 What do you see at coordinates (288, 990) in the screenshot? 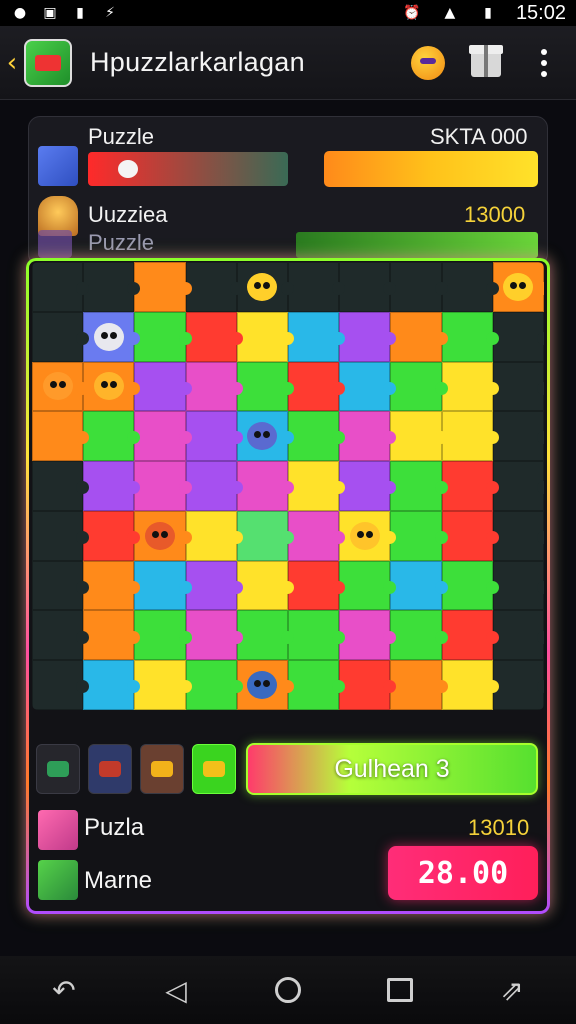
I see `home-circle-icon` at bounding box center [288, 990].